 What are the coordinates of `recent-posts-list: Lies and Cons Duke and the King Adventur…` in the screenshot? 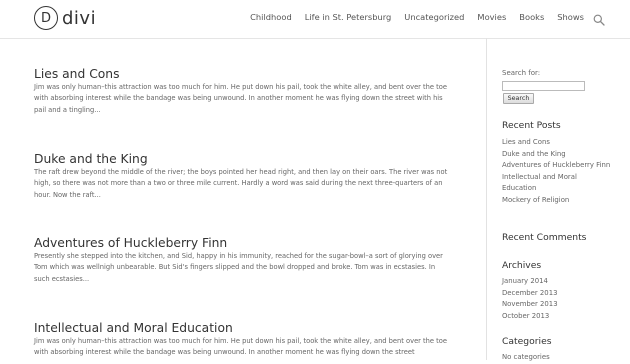 It's located at (557, 171).